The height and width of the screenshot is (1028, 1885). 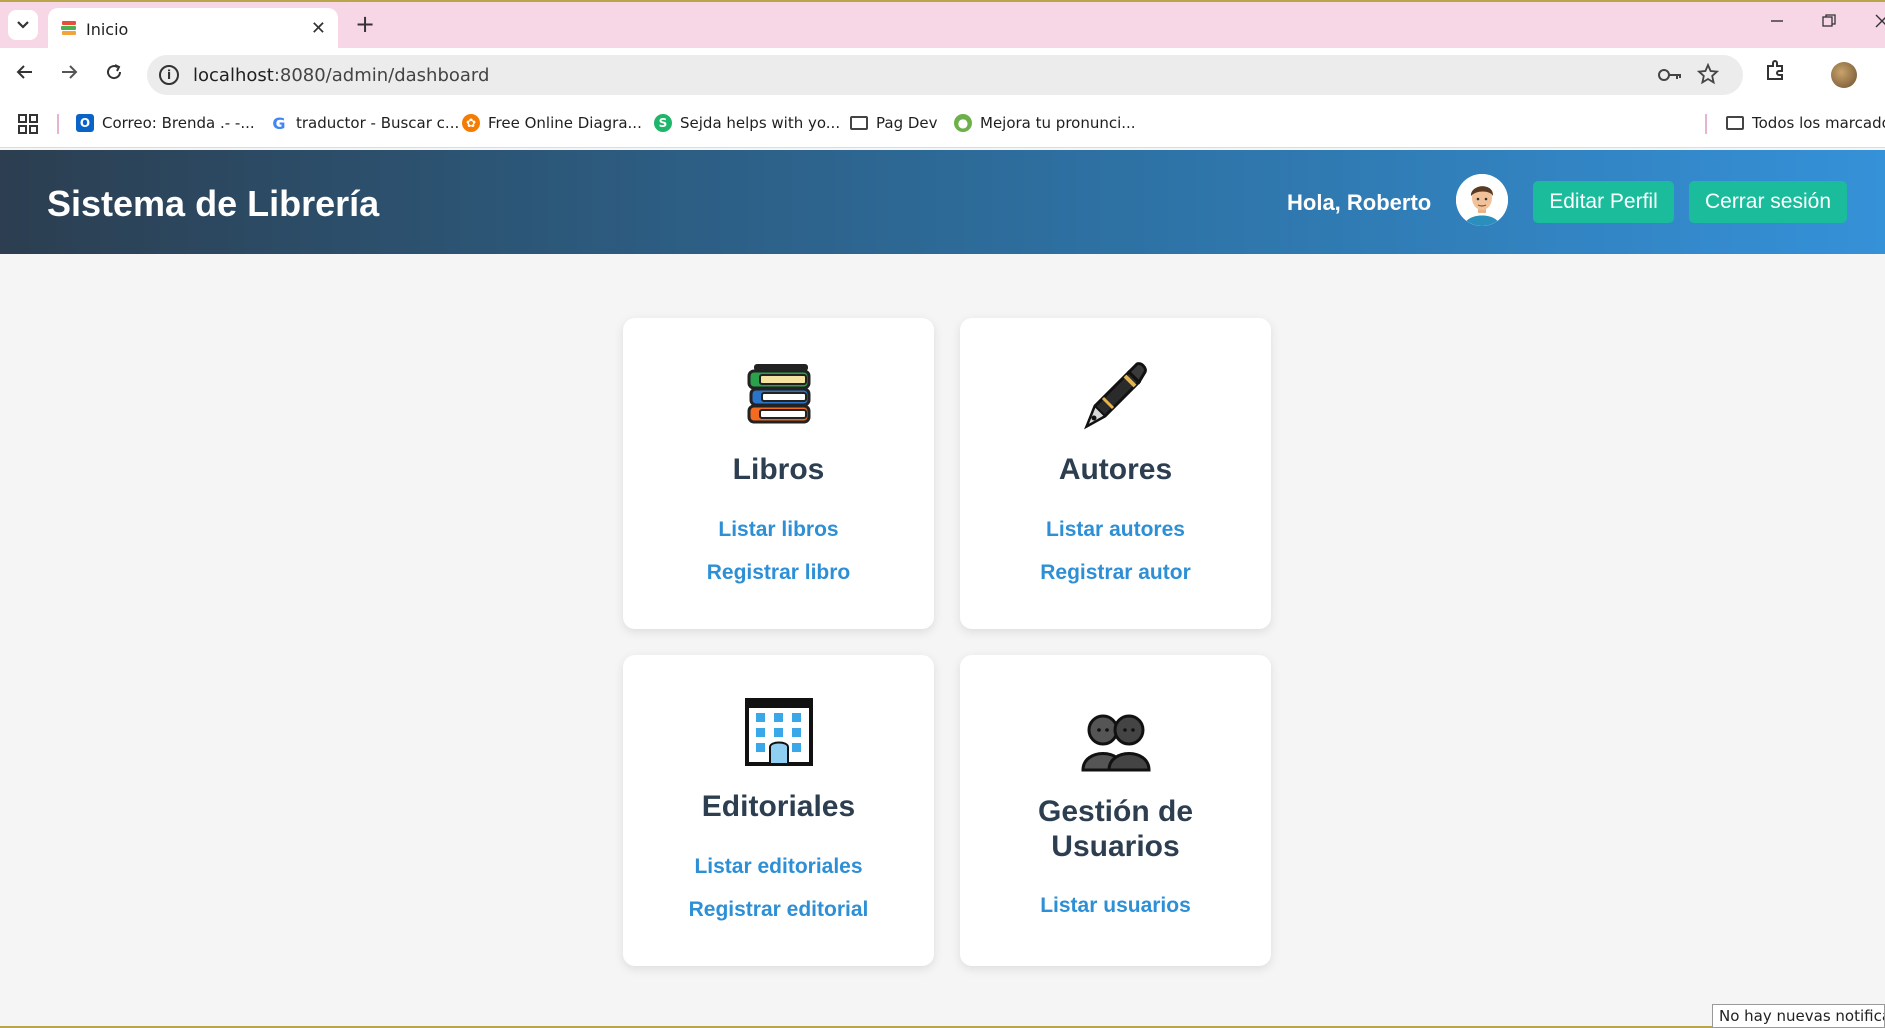 I want to click on minimize-icon, so click(x=1777, y=21).